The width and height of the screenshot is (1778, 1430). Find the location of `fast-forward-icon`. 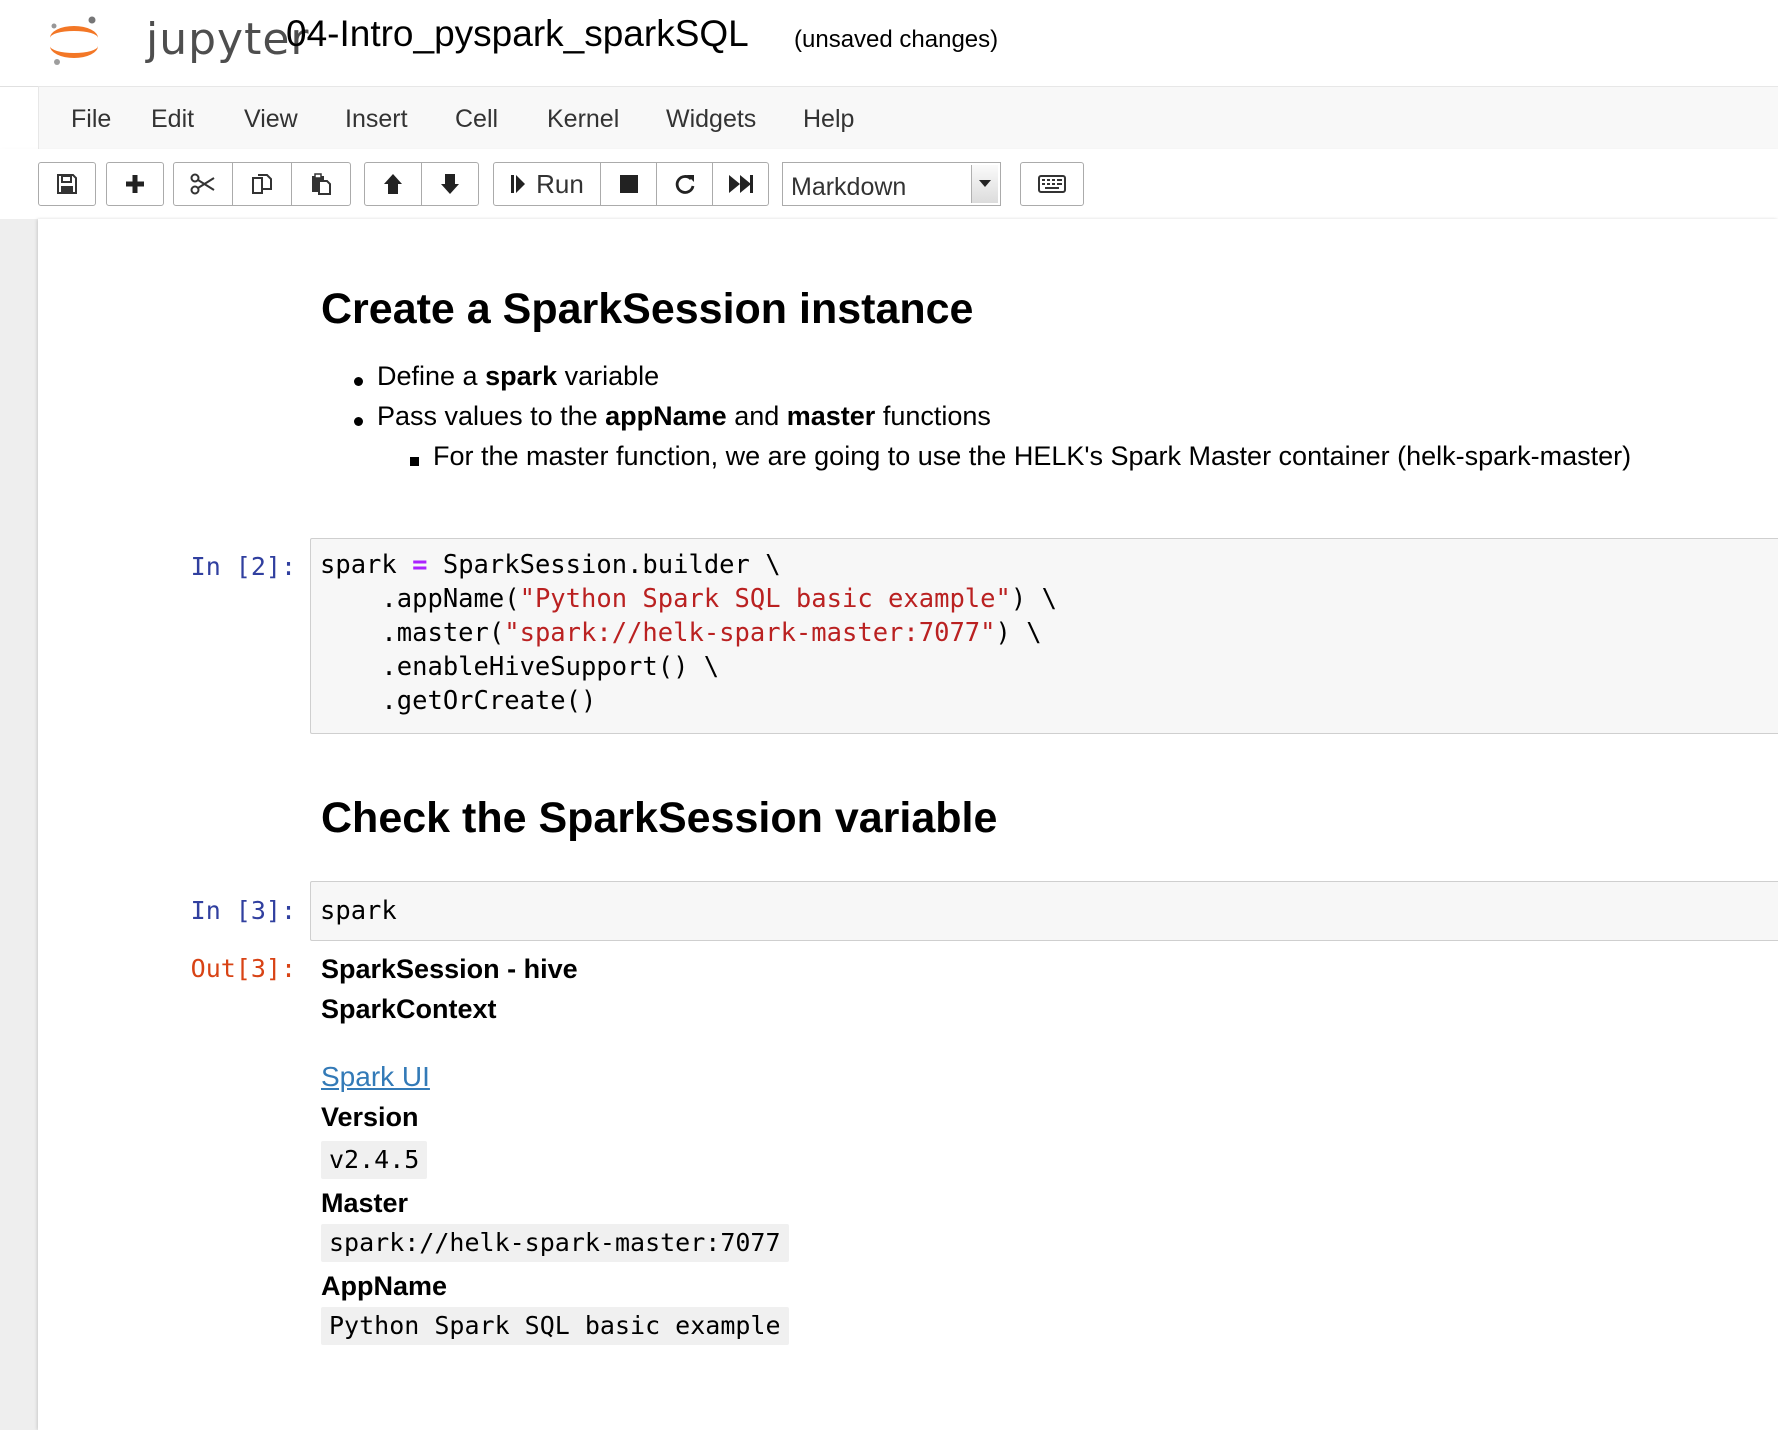

fast-forward-icon is located at coordinates (740, 184).